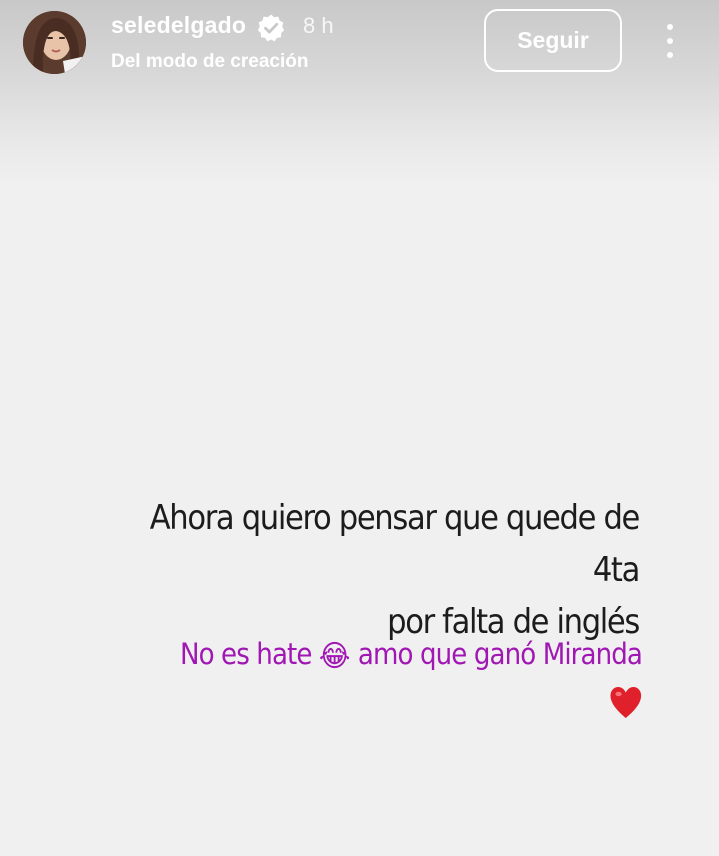 This screenshot has height=856, width=719. What do you see at coordinates (553, 40) in the screenshot?
I see `follow-button: Seguir` at bounding box center [553, 40].